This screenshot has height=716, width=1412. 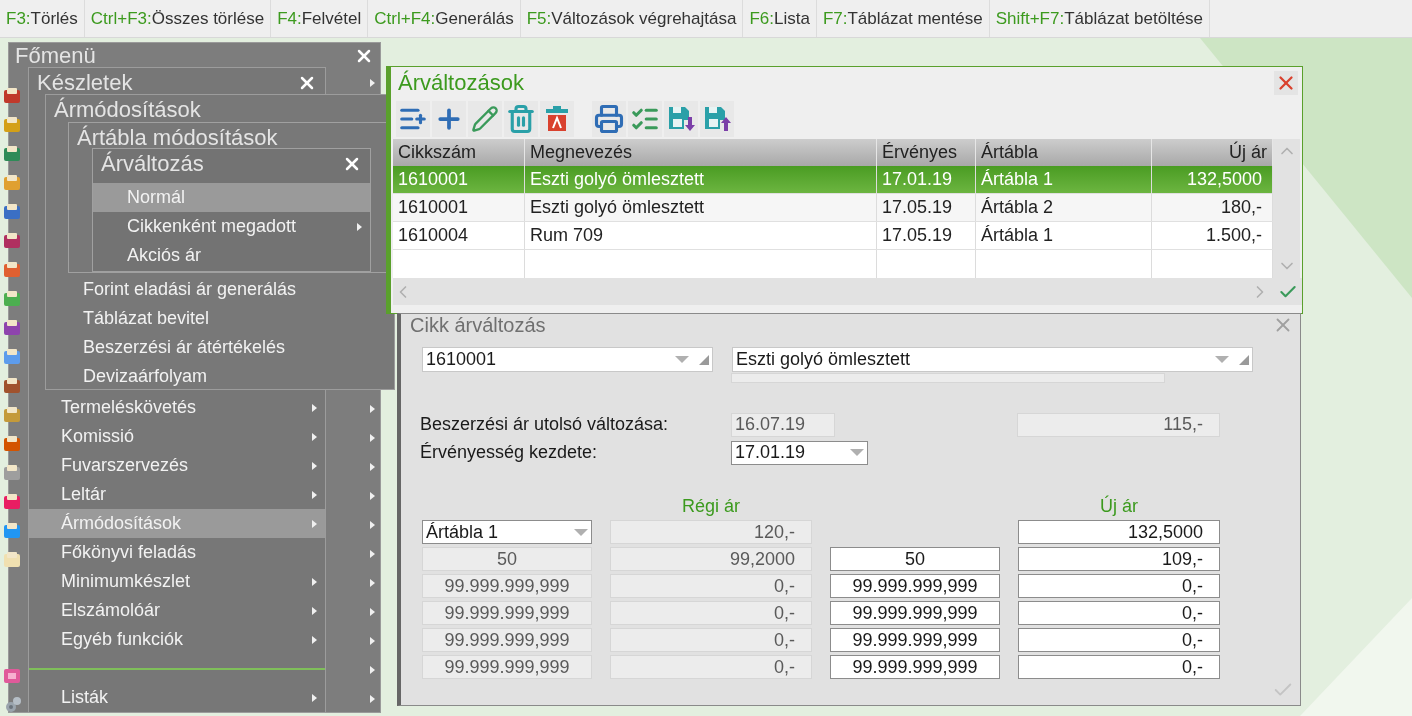 I want to click on function-key-button: Ctrl+F4:Generálás, so click(x=444, y=18).